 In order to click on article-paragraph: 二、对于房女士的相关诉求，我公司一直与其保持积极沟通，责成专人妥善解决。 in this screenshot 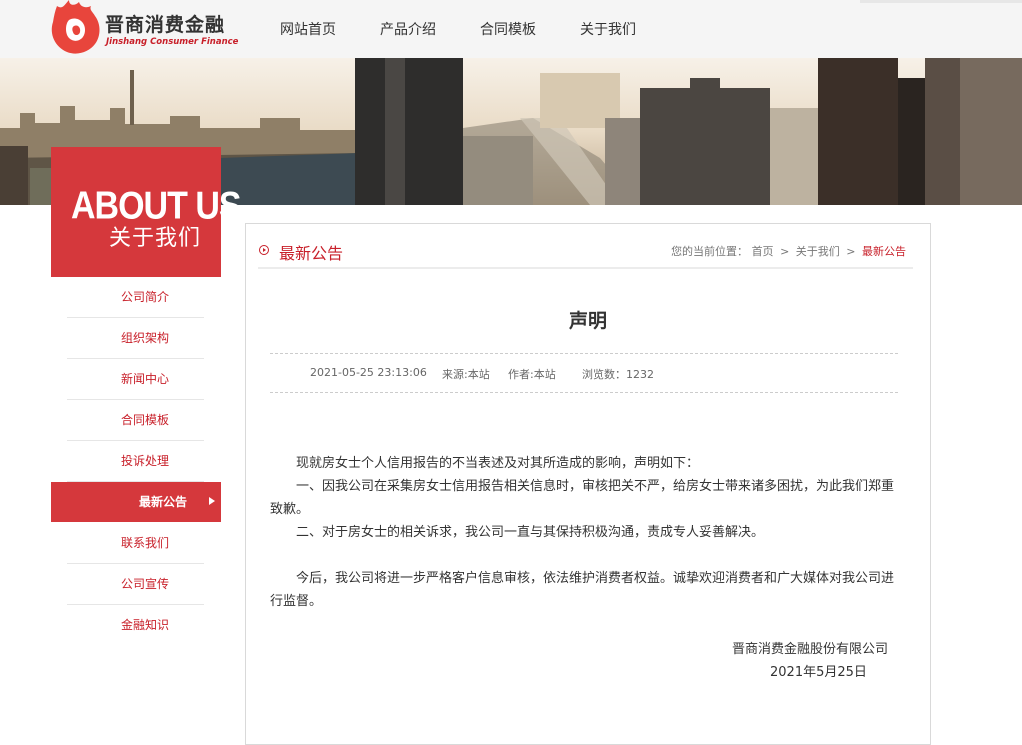, I will do `click(530, 532)`.